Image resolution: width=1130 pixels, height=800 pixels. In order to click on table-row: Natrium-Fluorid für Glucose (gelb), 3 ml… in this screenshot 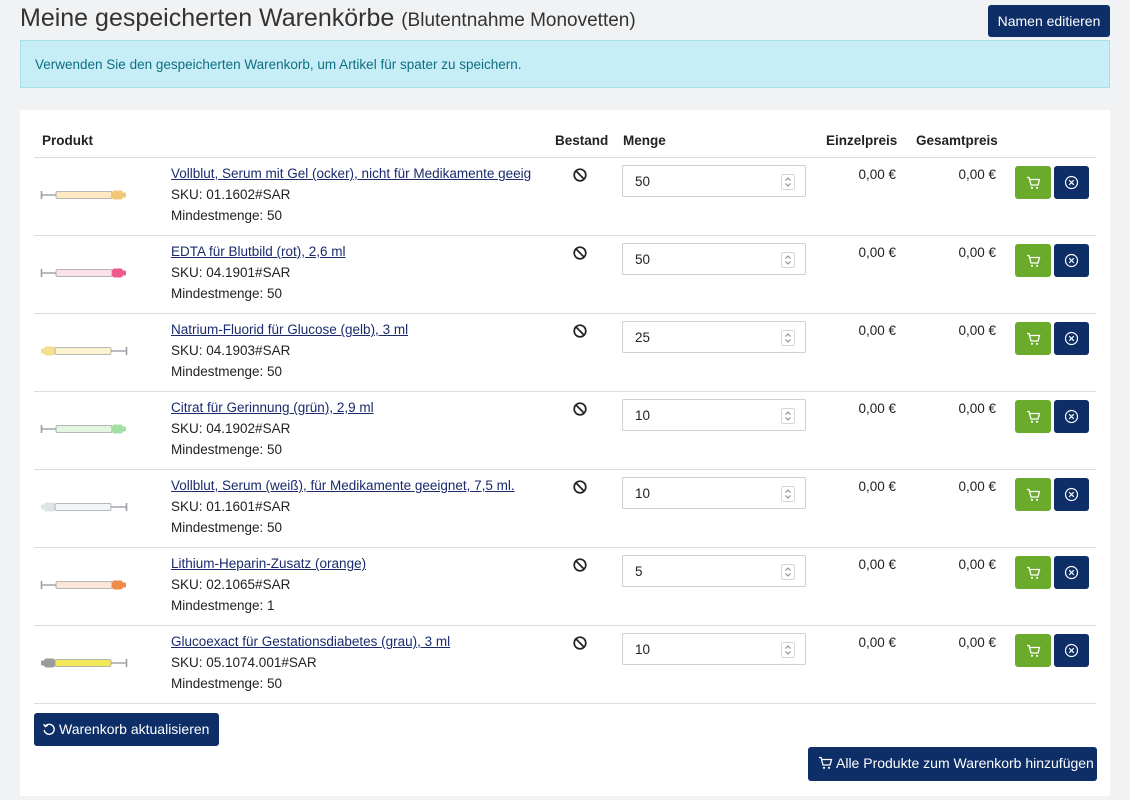, I will do `click(565, 353)`.